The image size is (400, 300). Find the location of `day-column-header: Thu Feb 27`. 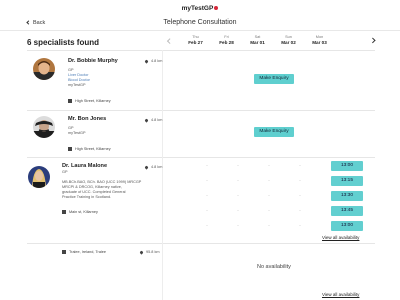

day-column-header: Thu Feb 27 is located at coordinates (195, 42).